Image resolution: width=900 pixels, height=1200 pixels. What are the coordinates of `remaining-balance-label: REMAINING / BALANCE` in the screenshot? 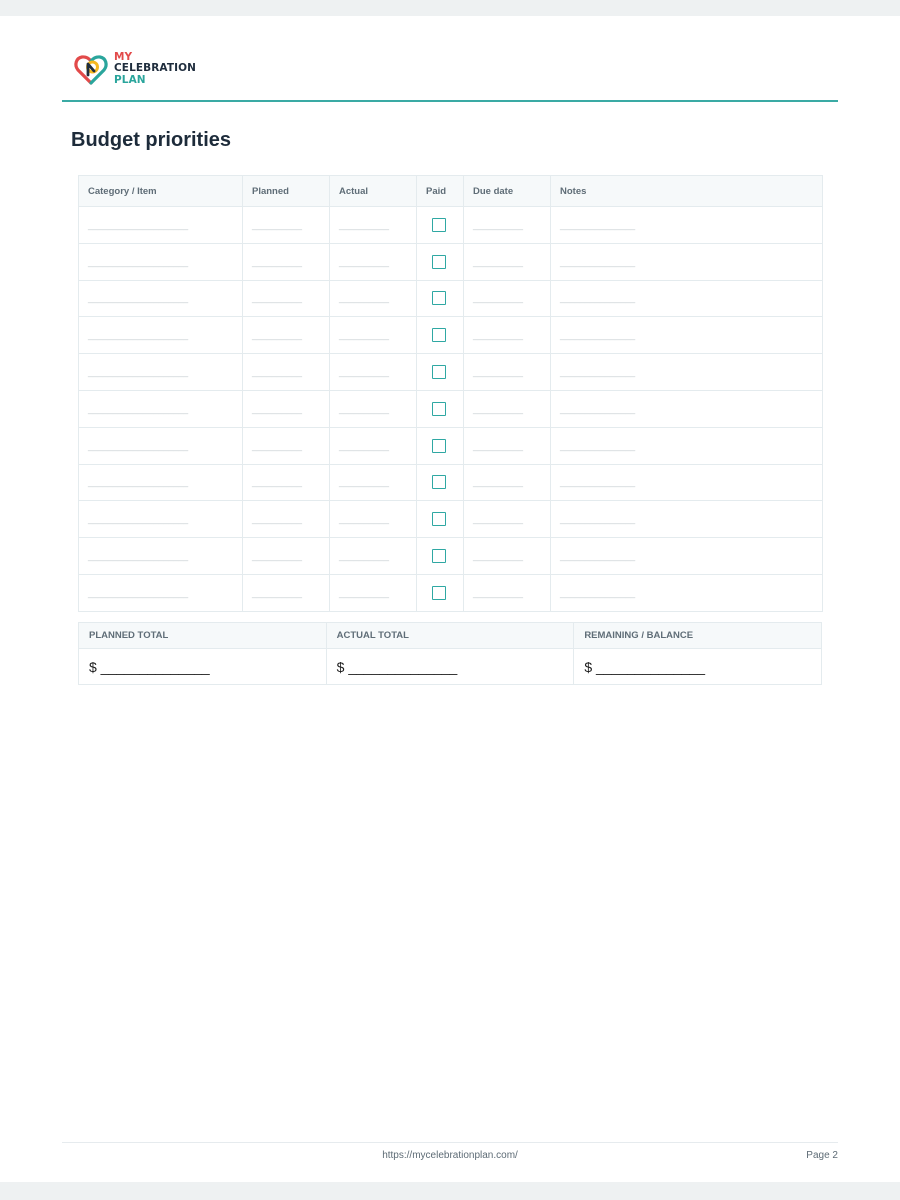 It's located at (697, 635).